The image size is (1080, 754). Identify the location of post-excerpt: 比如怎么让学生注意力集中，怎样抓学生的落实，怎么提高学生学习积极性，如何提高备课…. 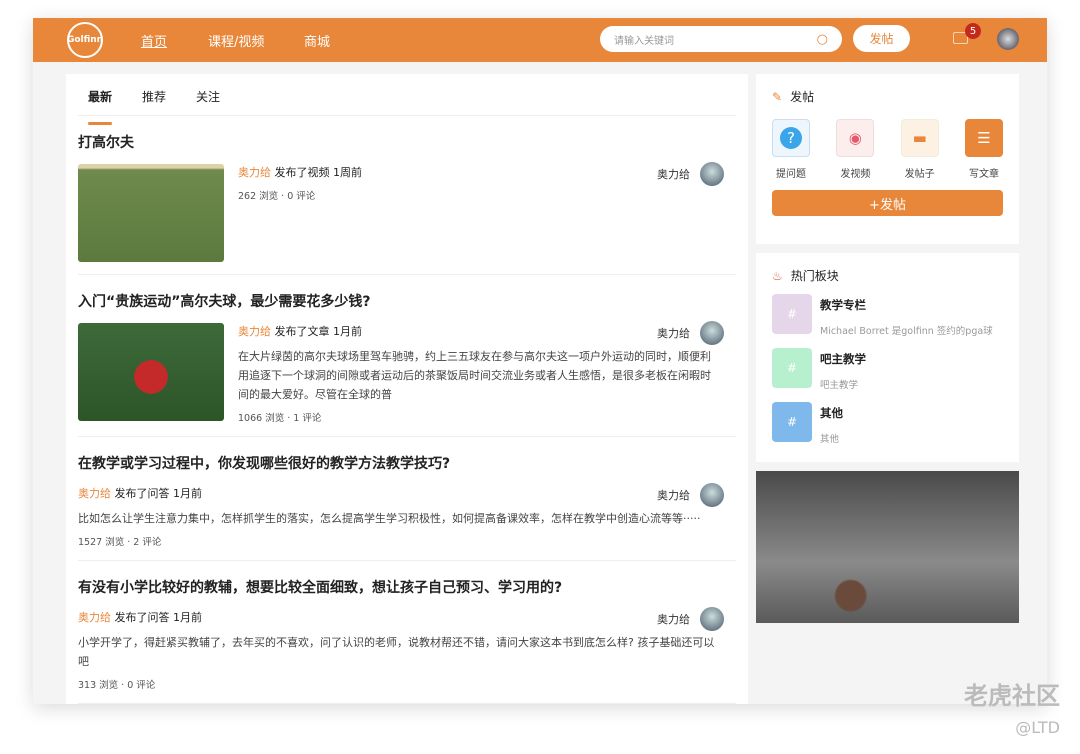
(389, 518).